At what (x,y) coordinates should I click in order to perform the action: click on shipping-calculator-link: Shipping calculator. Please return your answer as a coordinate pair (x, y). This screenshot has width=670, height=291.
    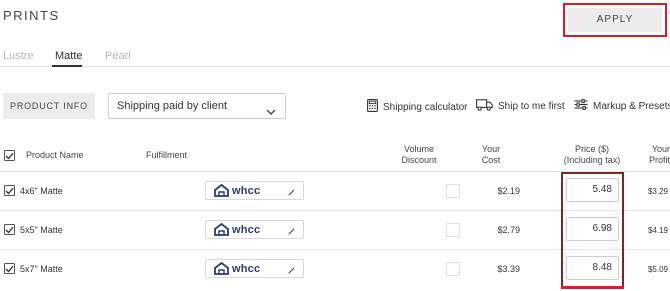
    Looking at the image, I should click on (417, 107).